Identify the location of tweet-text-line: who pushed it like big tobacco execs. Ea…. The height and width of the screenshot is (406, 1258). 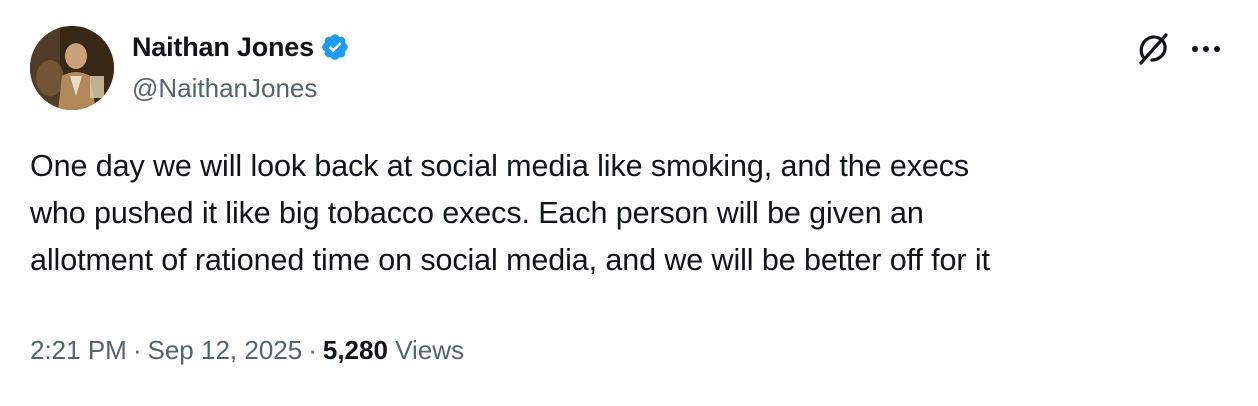
(477, 213).